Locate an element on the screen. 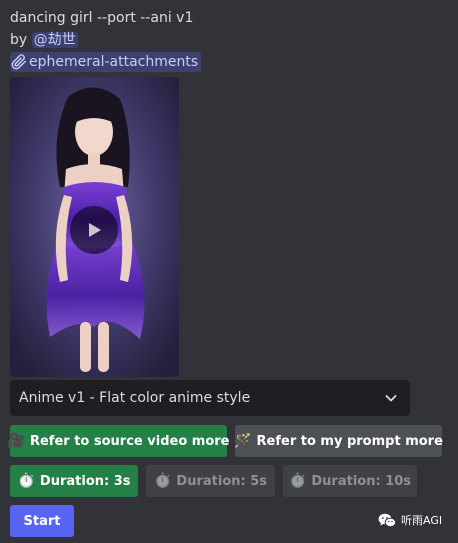 This screenshot has height=543, width=458. wechat-icon is located at coordinates (387, 520).